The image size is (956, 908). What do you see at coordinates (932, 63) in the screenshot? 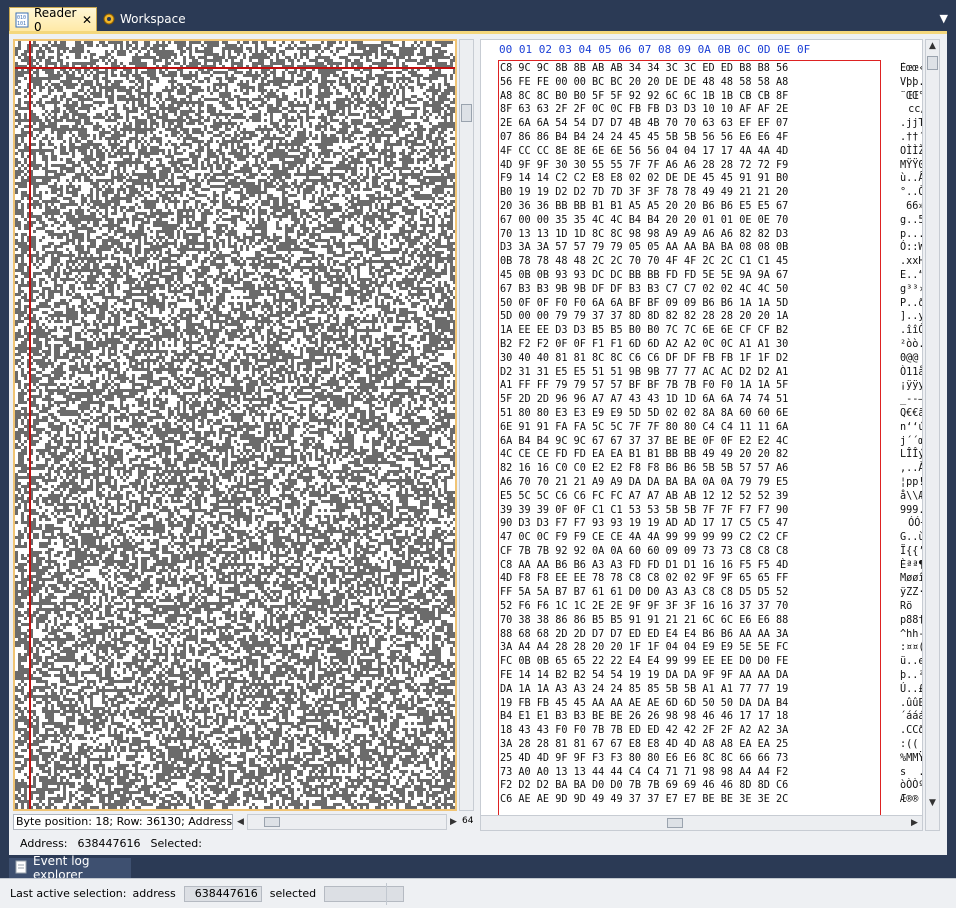
I see `hex-scroll-thumb` at bounding box center [932, 63].